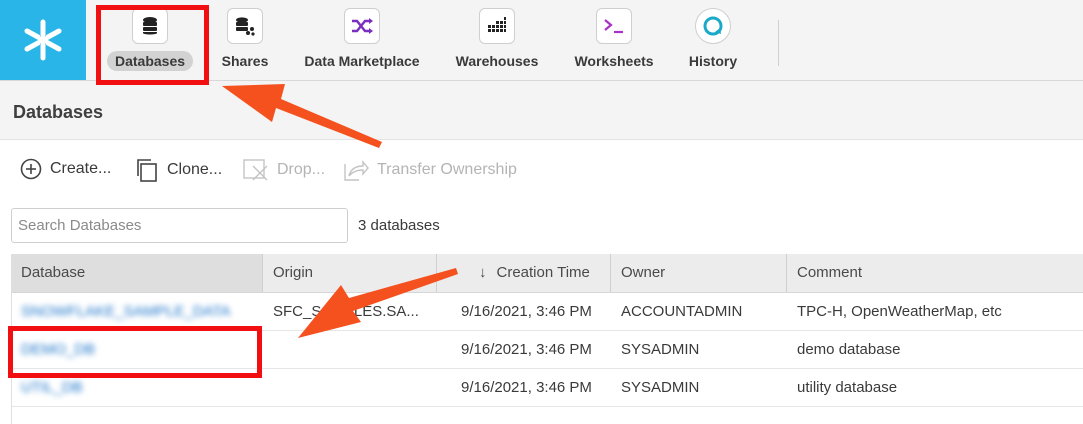  I want to click on nav-label: Warehouses, so click(497, 61).